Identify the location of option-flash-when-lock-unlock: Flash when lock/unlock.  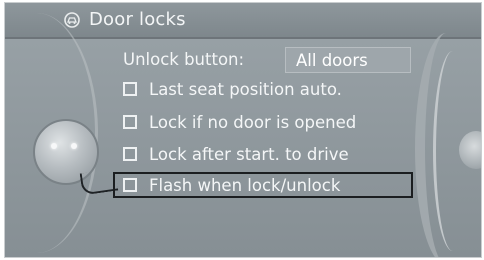
(231, 189).